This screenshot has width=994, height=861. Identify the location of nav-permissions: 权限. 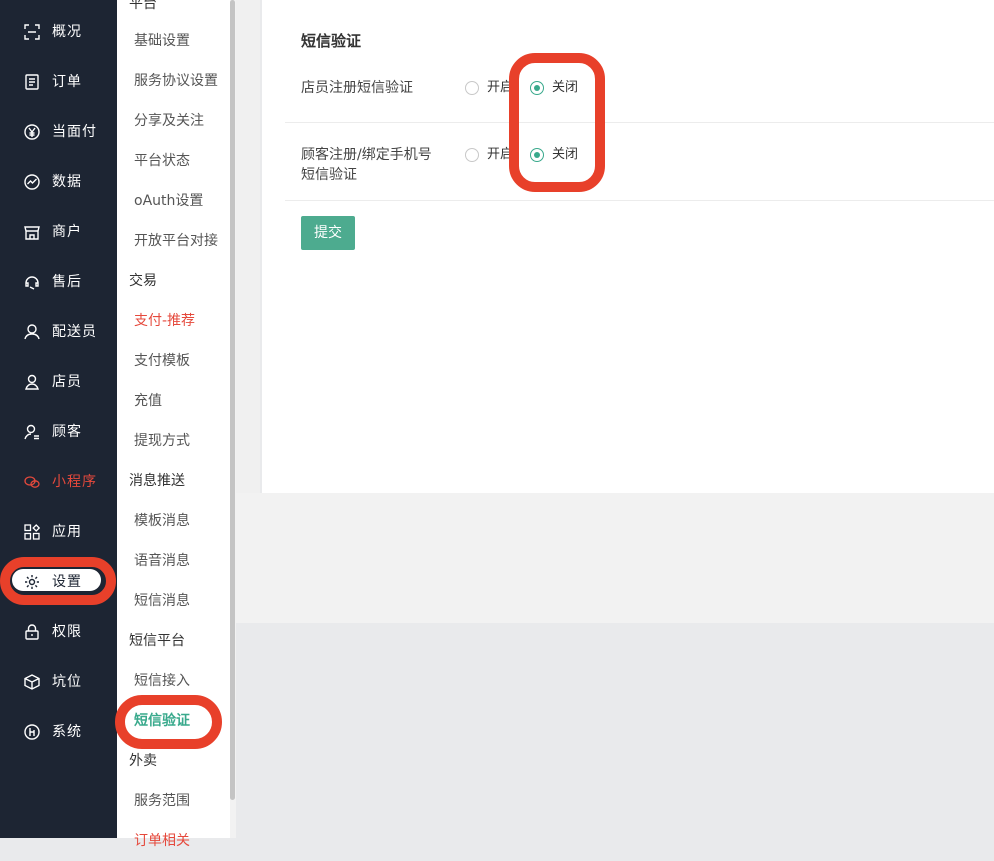
(58, 632).